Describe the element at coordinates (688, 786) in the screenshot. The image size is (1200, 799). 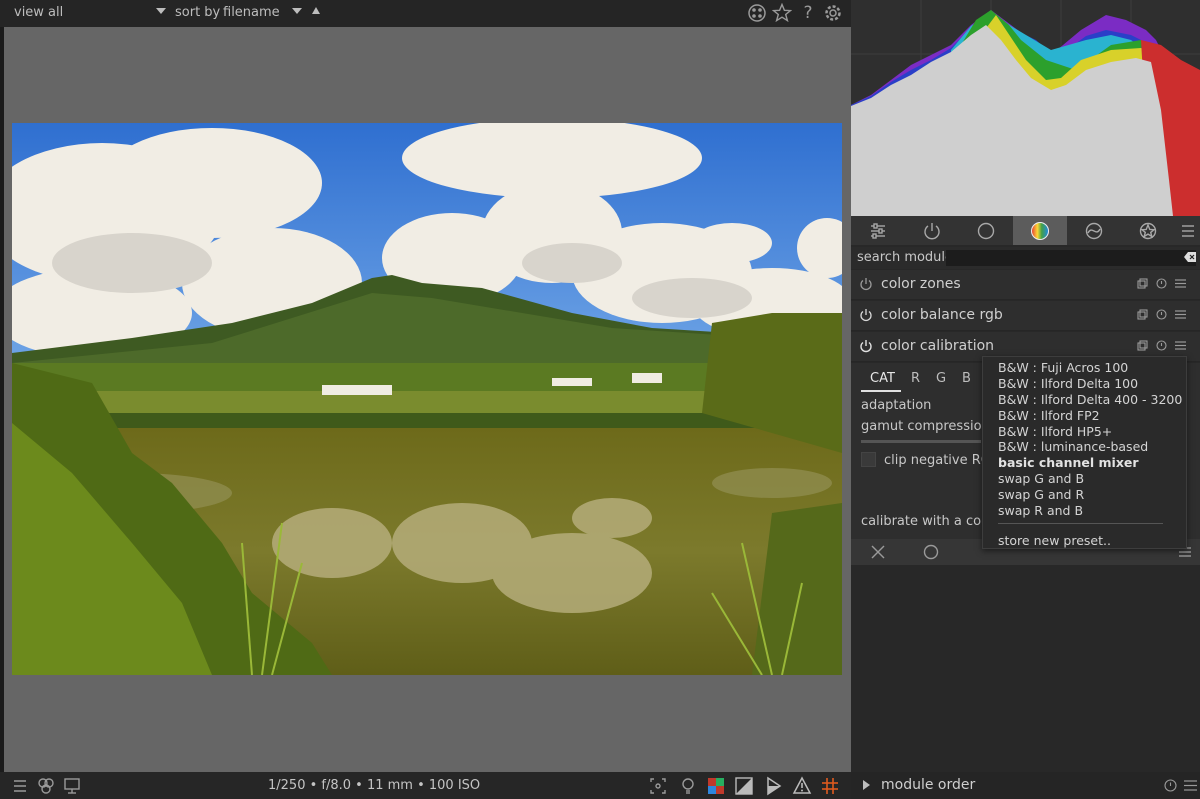
I see `bulb-icon` at that location.